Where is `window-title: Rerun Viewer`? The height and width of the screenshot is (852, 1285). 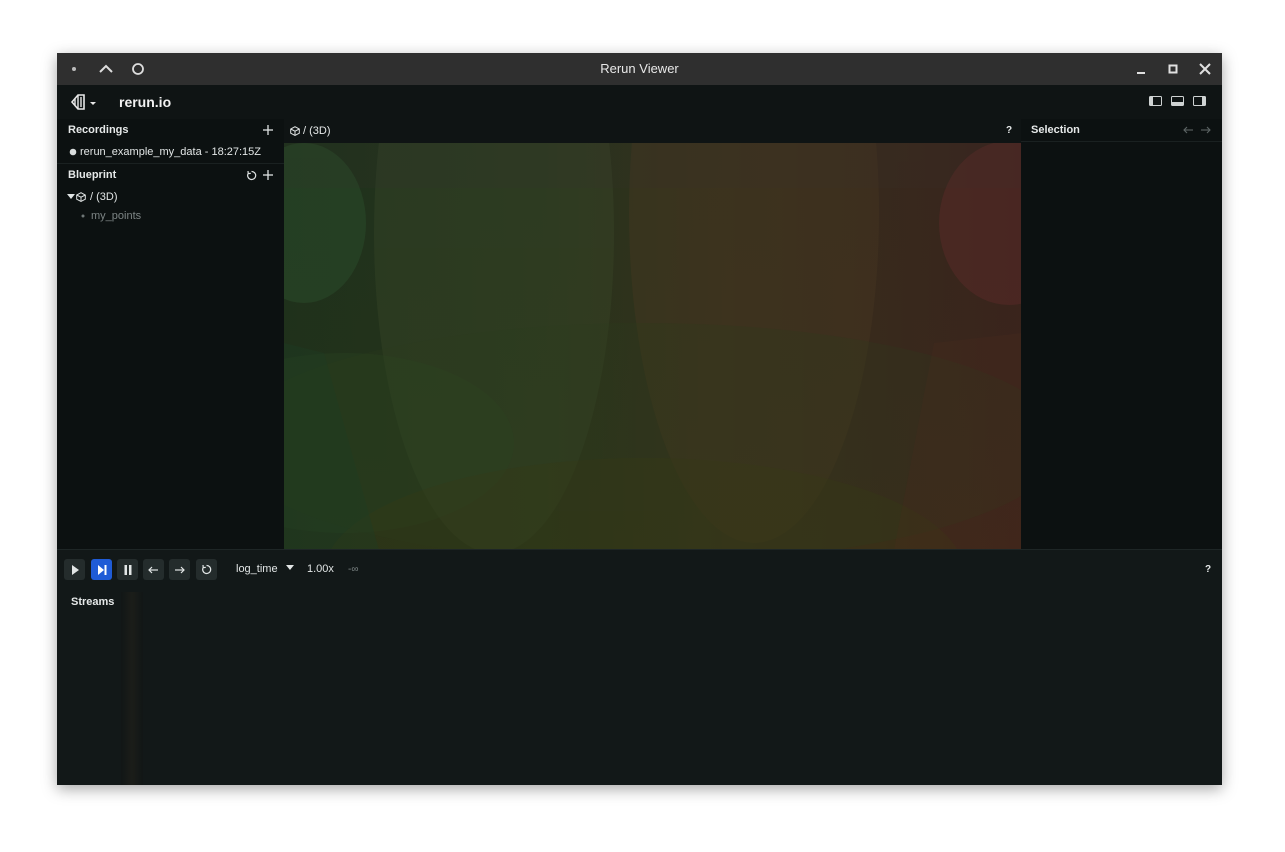
window-title: Rerun Viewer is located at coordinates (639, 68).